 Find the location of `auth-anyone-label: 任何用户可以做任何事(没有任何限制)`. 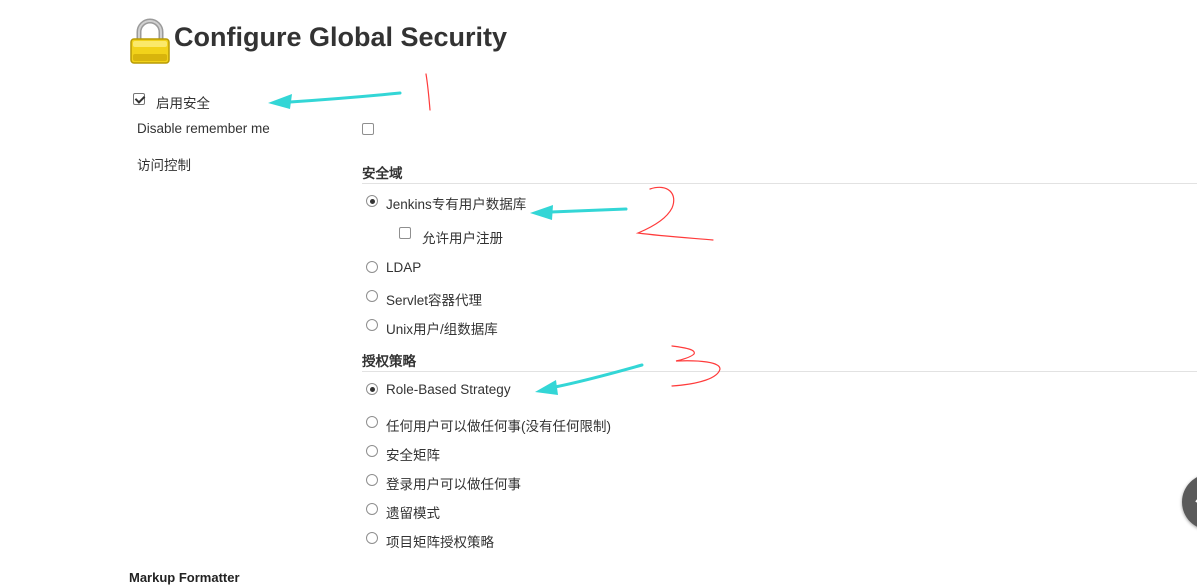

auth-anyone-label: 任何用户可以做任何事(没有任何限制) is located at coordinates (498, 426).